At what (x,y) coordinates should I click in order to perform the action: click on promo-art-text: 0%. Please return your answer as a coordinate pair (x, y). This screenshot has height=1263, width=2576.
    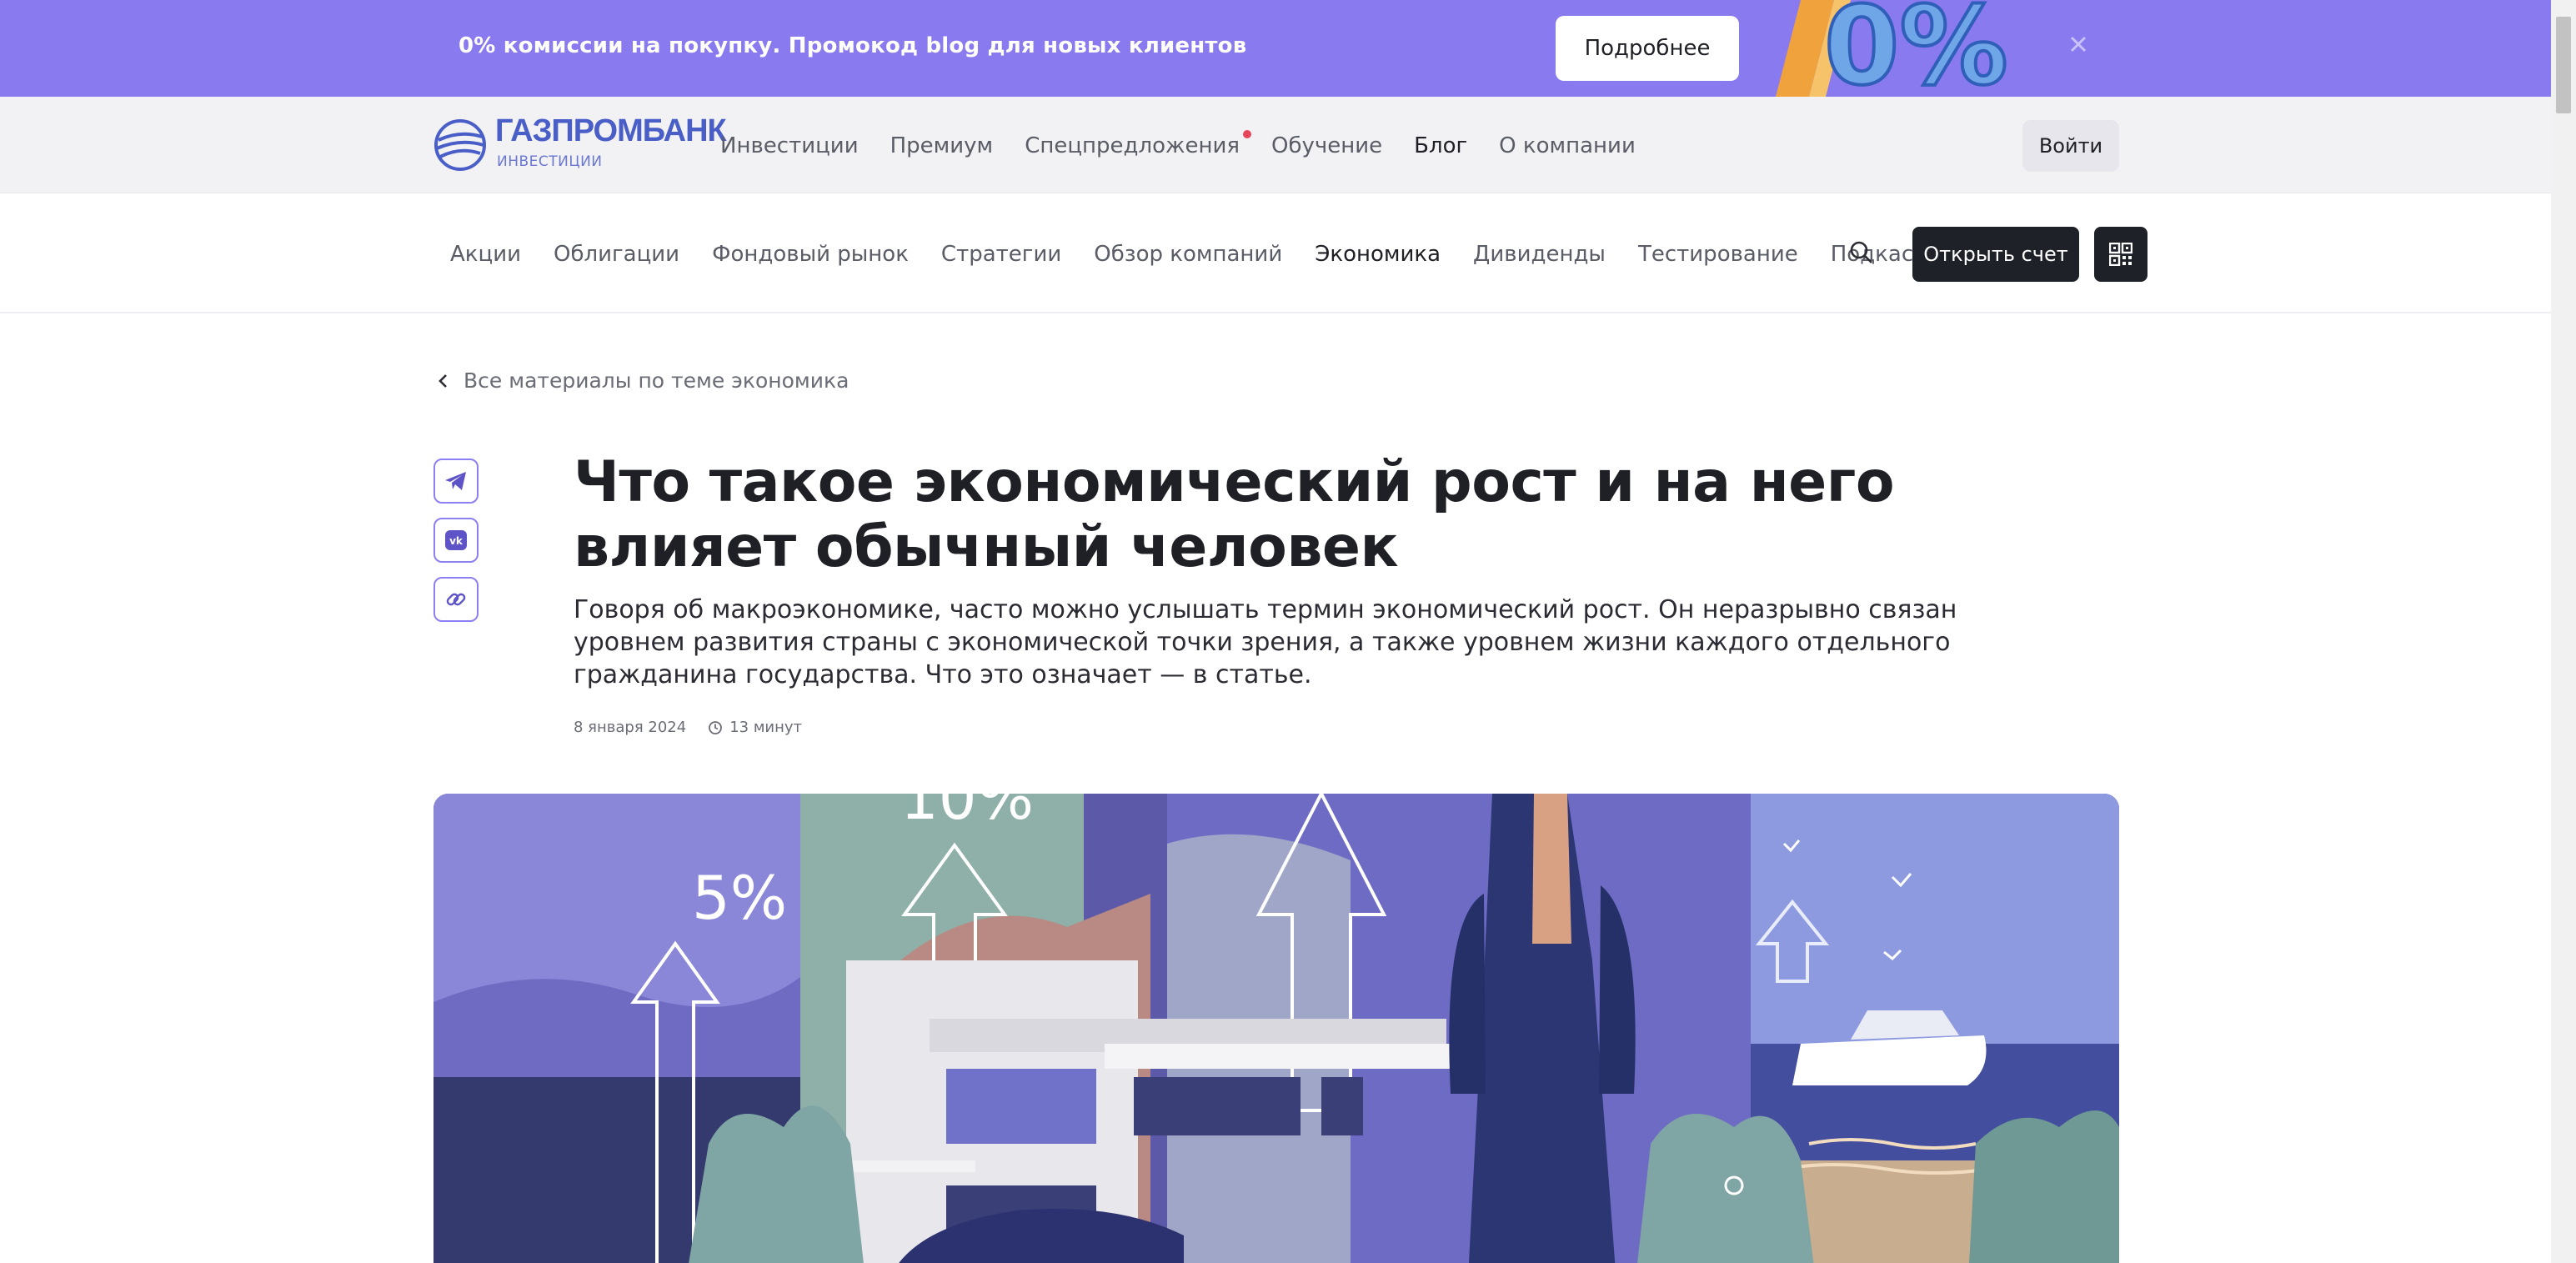
    Looking at the image, I should click on (1916, 48).